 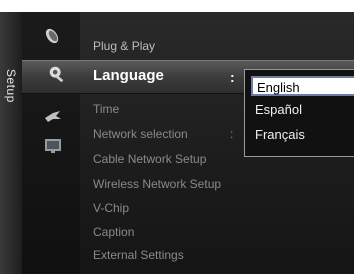 What do you see at coordinates (124, 46) in the screenshot?
I see `menu-item-plug-play: Plug & Play` at bounding box center [124, 46].